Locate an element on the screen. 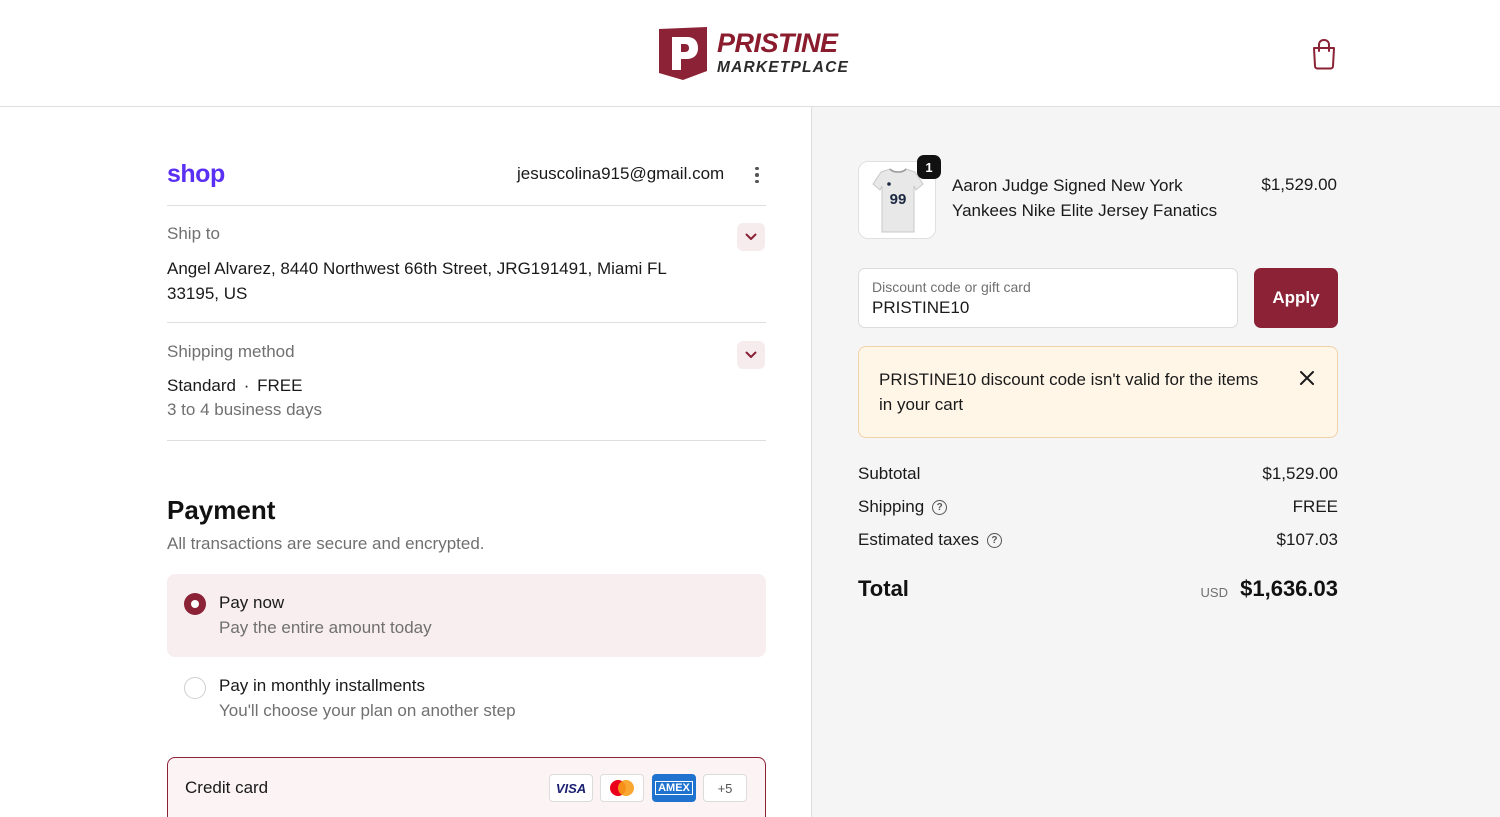 This screenshot has height=817, width=1500. subtotal-text: Subtotal is located at coordinates (889, 473).